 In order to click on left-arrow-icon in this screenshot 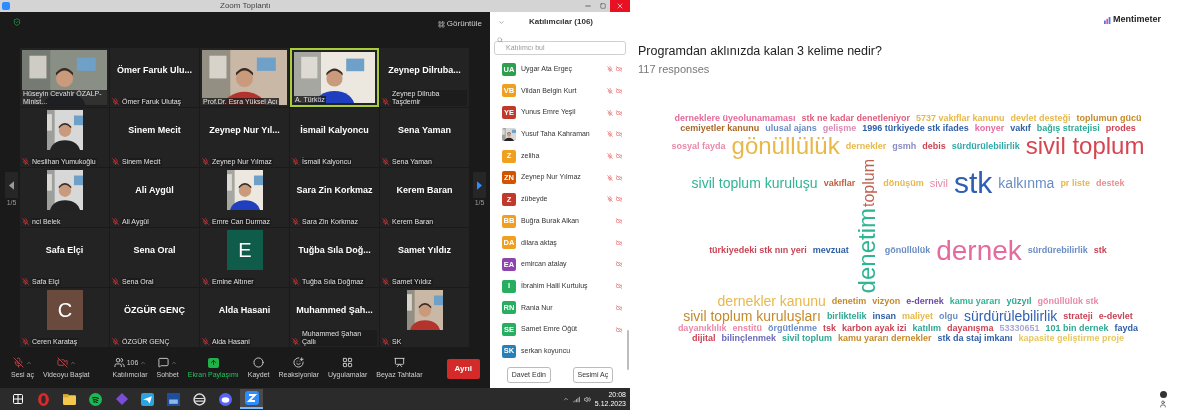, I will do `click(11, 185)`.